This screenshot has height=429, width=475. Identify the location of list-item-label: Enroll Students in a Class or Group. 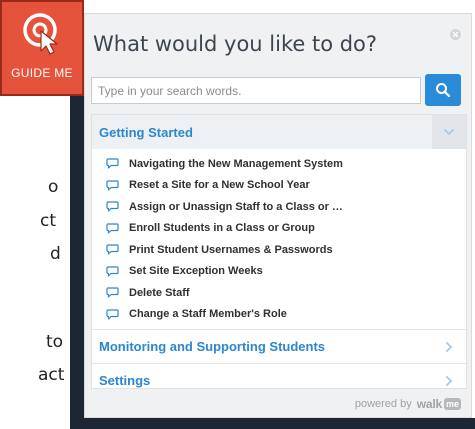
(222, 228).